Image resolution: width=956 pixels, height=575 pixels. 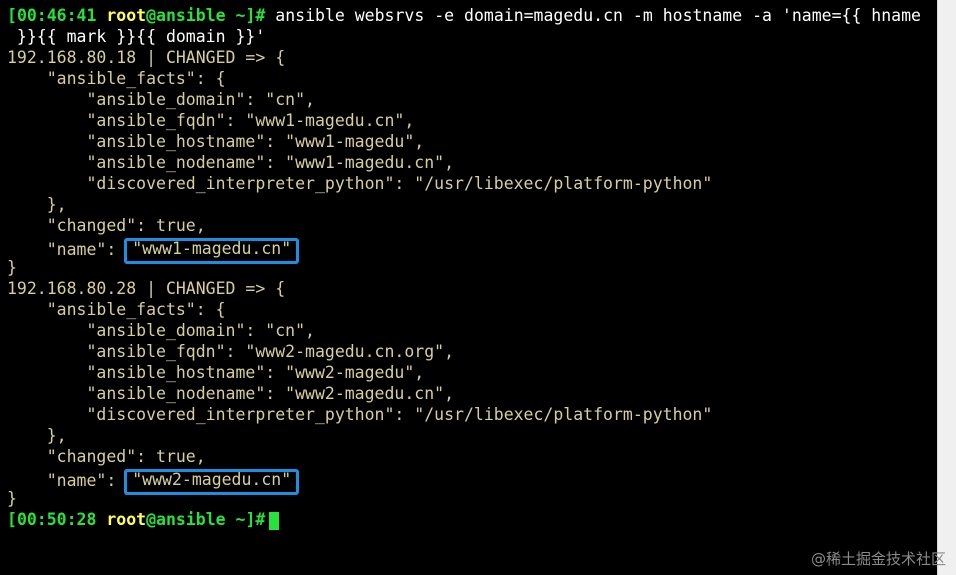 What do you see at coordinates (136, 36) in the screenshot?
I see `command-text-continued: }}{{ mark }}{{ domain }}'` at bounding box center [136, 36].